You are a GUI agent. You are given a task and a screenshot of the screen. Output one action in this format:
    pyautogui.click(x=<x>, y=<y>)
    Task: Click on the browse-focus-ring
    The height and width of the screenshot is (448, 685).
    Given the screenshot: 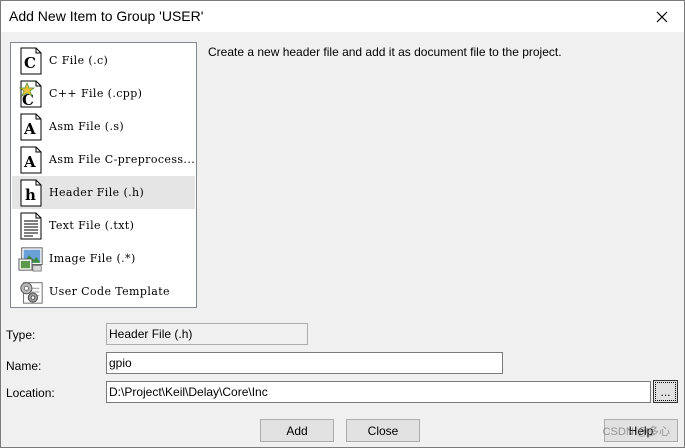 What is the action you would take?
    pyautogui.click(x=665, y=391)
    